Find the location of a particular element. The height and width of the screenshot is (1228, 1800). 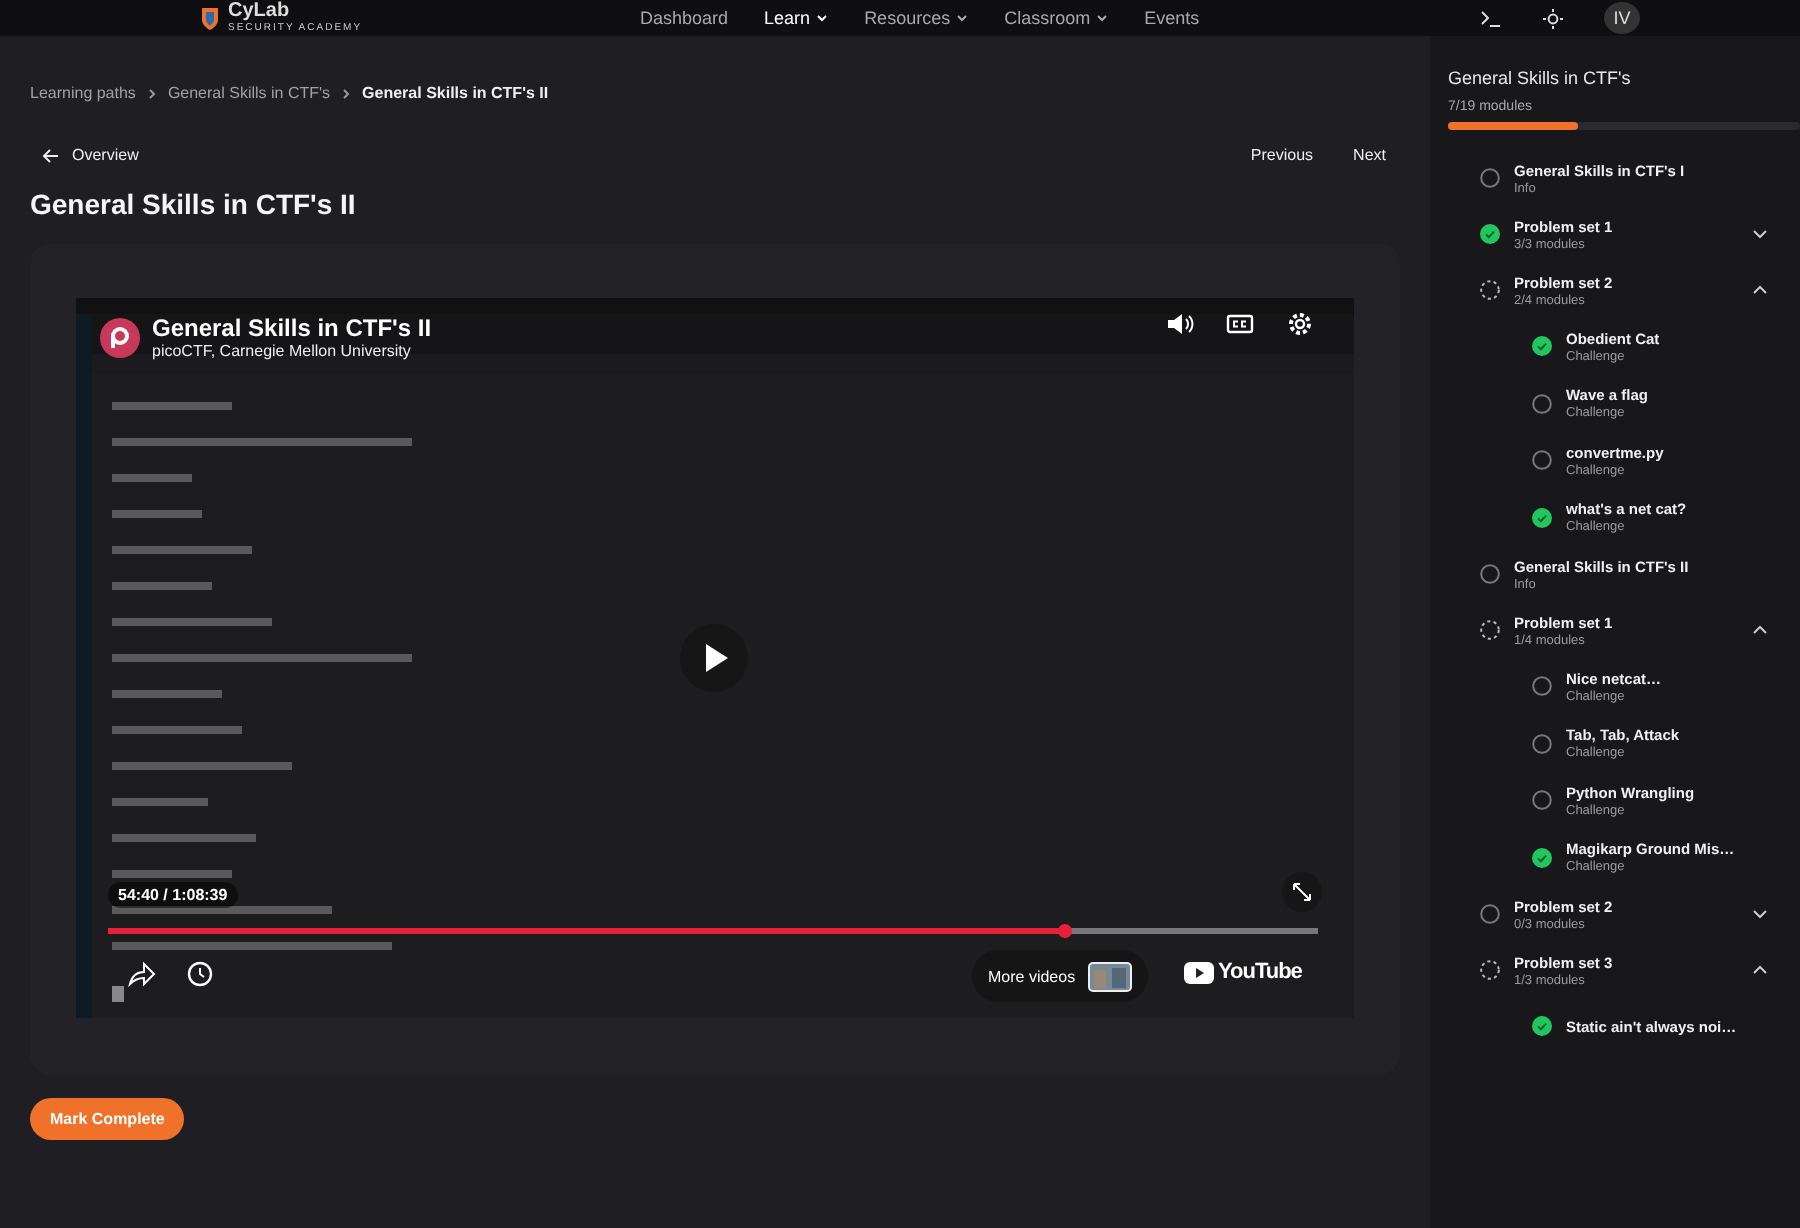

nav-link: Dashboard is located at coordinates (684, 18).